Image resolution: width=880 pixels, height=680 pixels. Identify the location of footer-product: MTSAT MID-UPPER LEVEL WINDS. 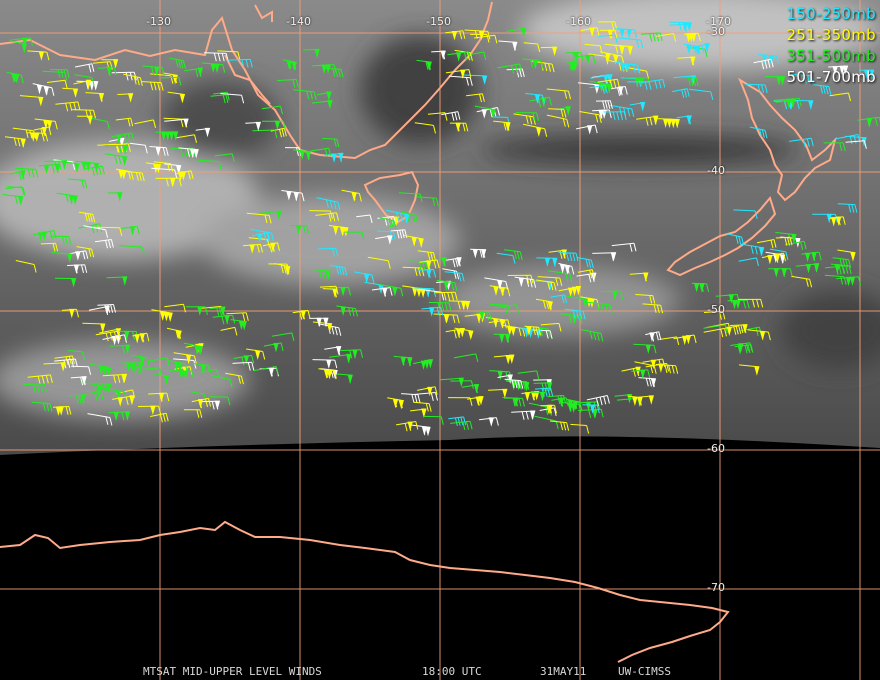
(232, 671).